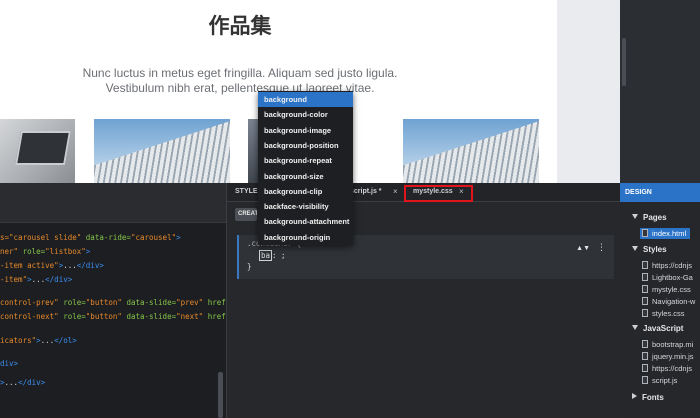 This screenshot has width=700, height=418. I want to click on more-options-icon: ⋮, so click(601, 247).